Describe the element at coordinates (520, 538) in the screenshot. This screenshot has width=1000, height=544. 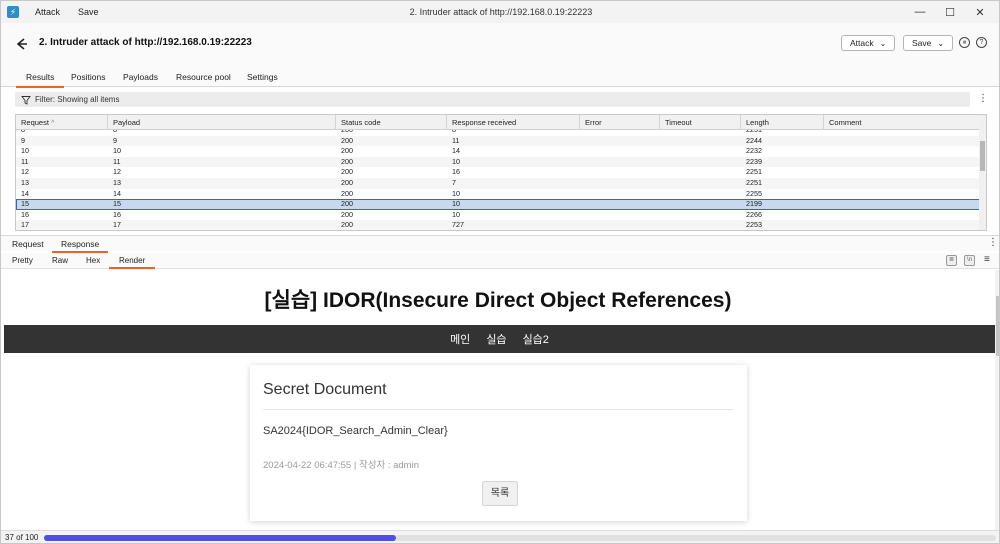
I see `progress-bar` at that location.